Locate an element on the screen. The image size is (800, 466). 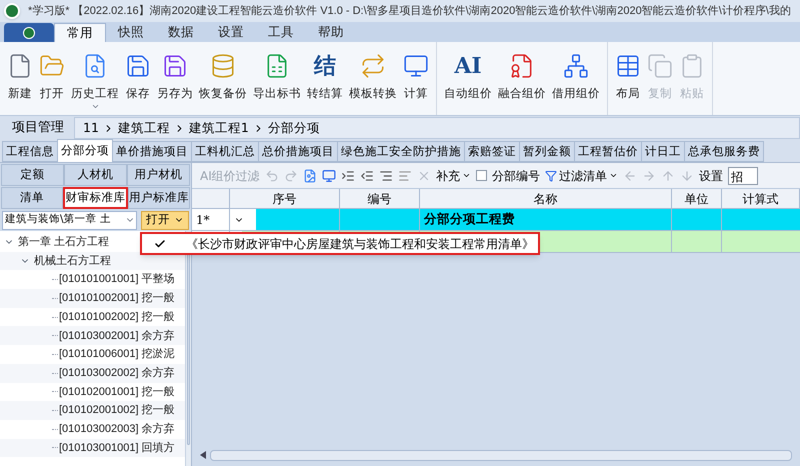
ribbon-button: 历史工程 is located at coordinates (95, 78).